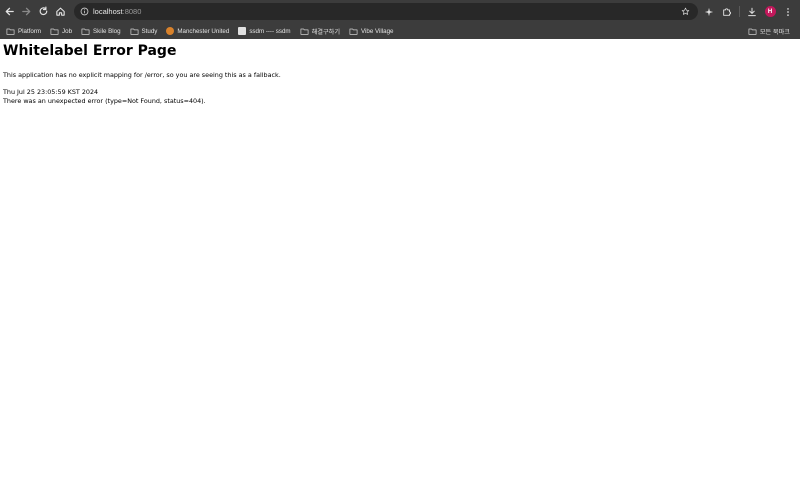  Describe the element at coordinates (774, 32) in the screenshot. I see `all-bookmarks-label: 모든 북마크` at that location.